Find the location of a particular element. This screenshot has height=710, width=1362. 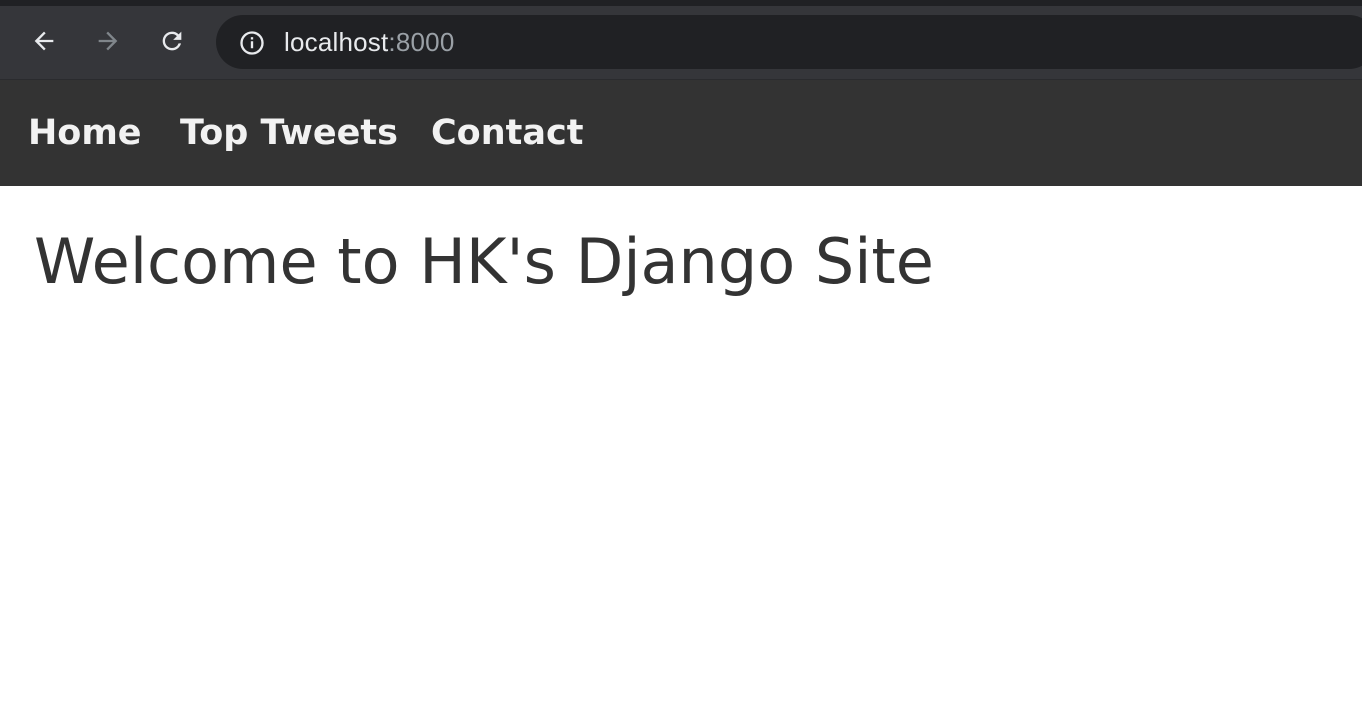

reload-icon is located at coordinates (172, 41).